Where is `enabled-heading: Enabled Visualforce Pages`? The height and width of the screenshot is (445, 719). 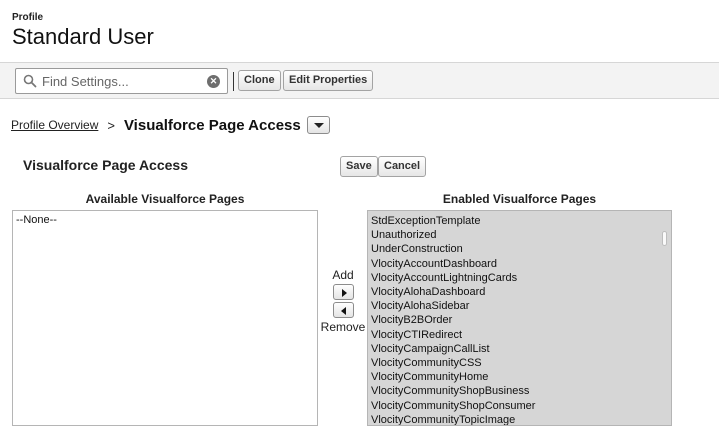 enabled-heading: Enabled Visualforce Pages is located at coordinates (519, 199).